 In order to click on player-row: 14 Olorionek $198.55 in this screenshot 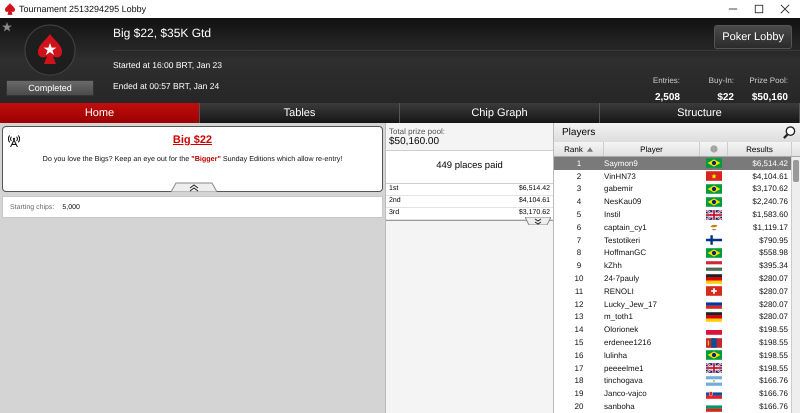, I will do `click(672, 329)`.